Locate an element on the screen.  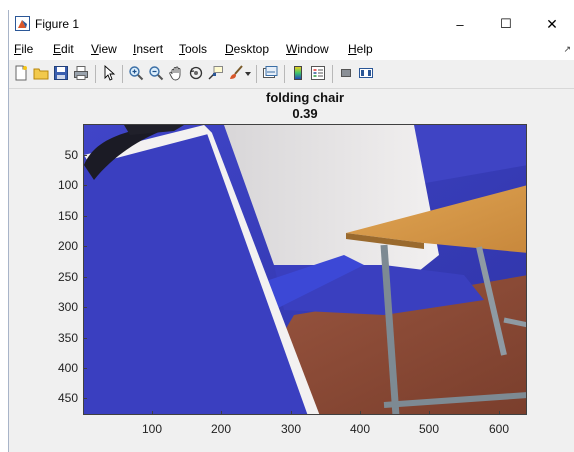
pointer-icon is located at coordinates (109, 73).